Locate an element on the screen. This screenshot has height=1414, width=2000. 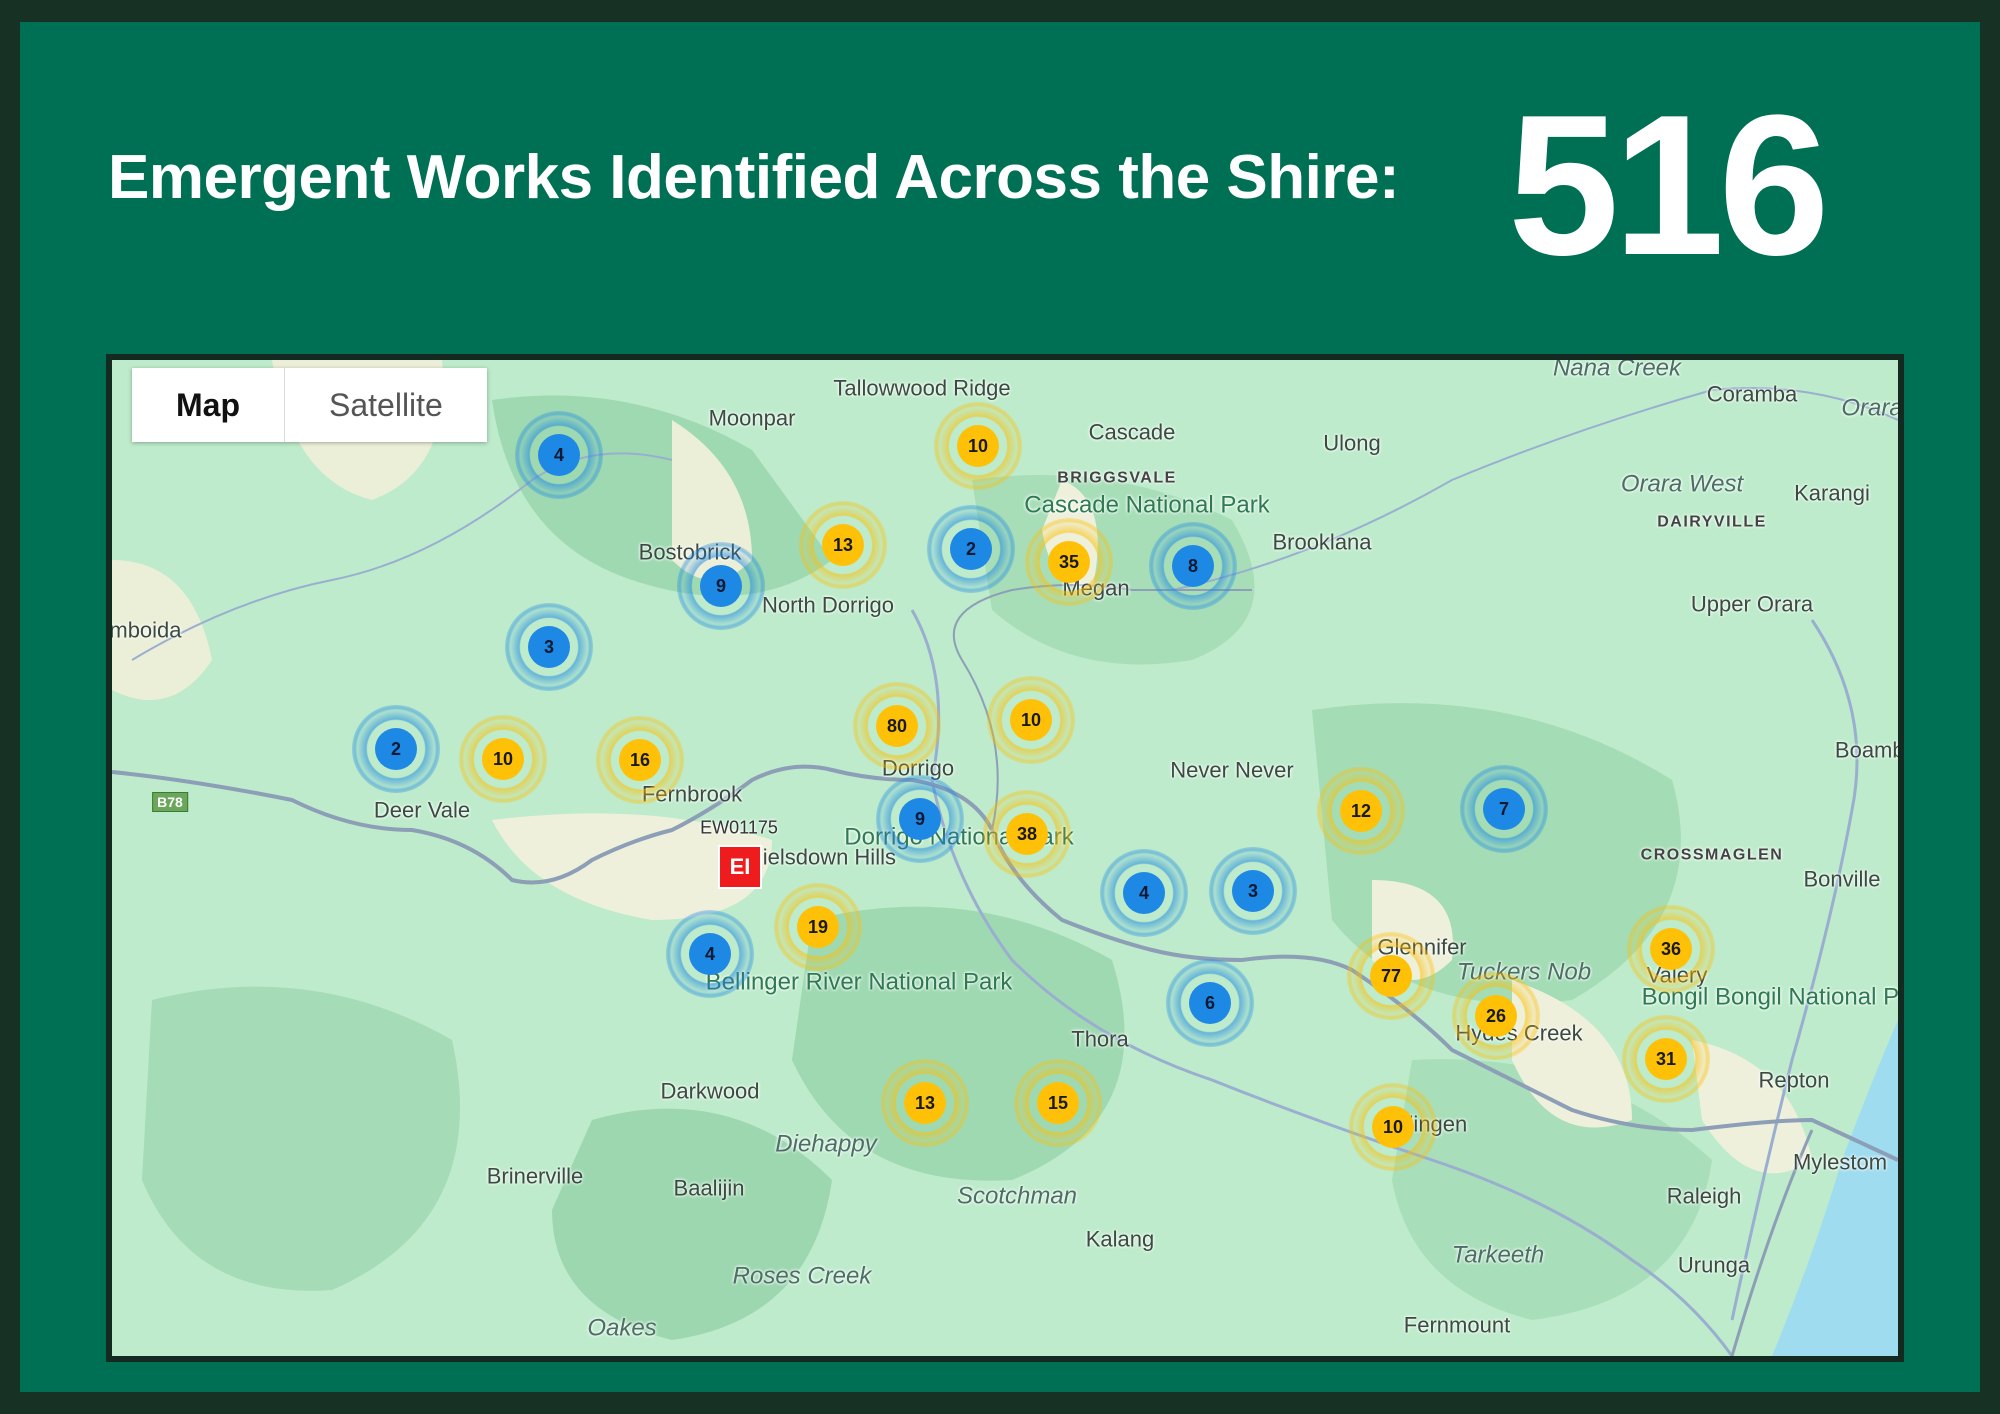
cluster-count: 36 is located at coordinates (1671, 949).